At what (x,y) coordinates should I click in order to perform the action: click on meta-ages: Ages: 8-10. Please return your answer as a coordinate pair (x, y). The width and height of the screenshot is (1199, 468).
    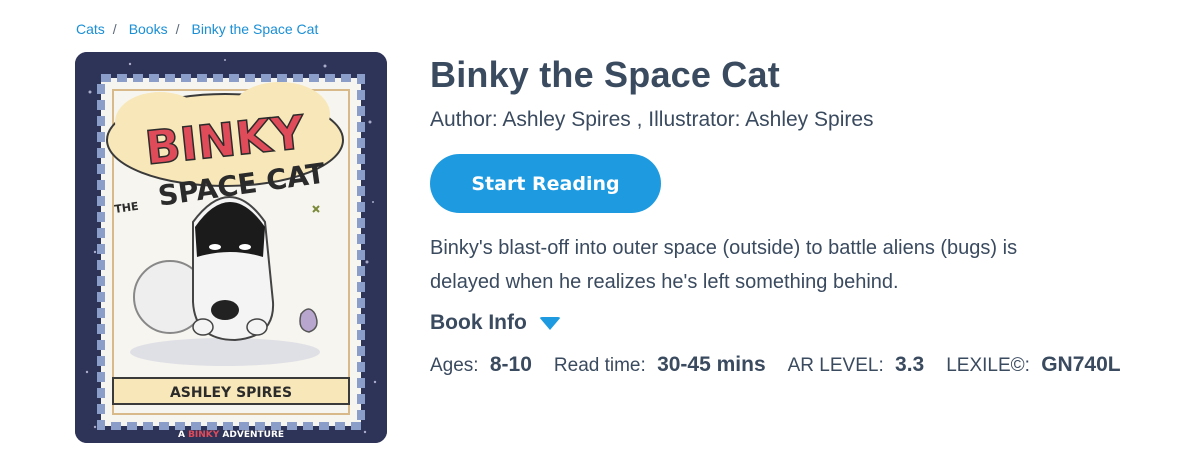
    Looking at the image, I should click on (481, 365).